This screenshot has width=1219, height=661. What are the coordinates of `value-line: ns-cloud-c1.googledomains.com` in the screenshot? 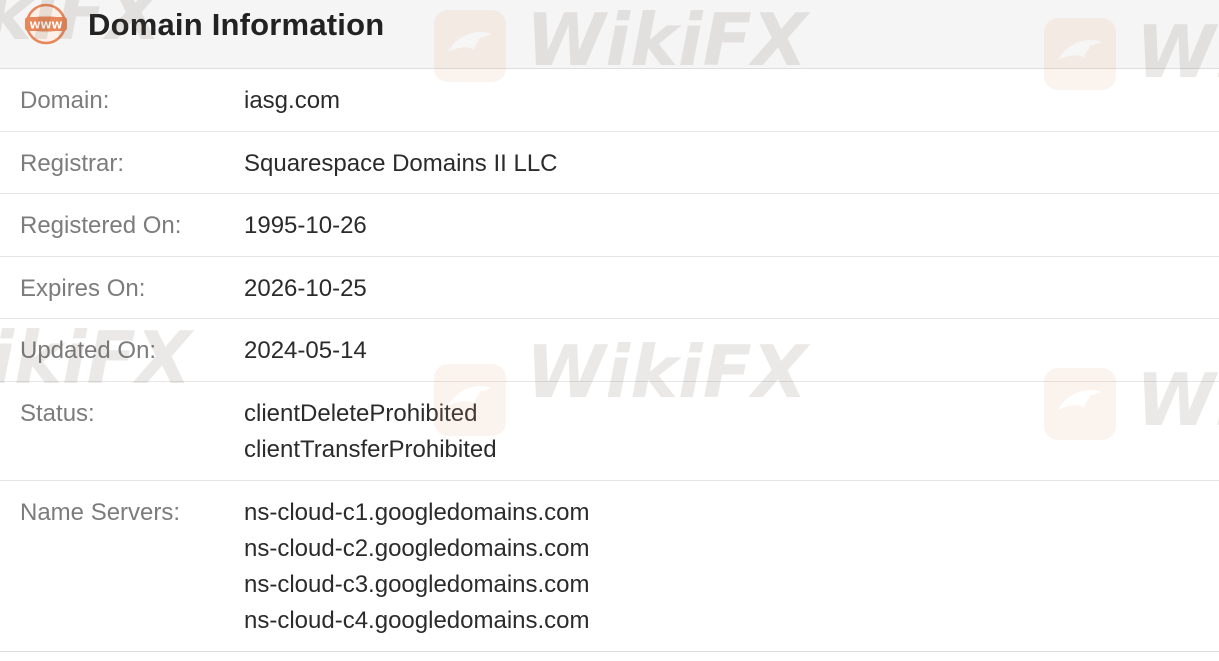 It's located at (417, 512).